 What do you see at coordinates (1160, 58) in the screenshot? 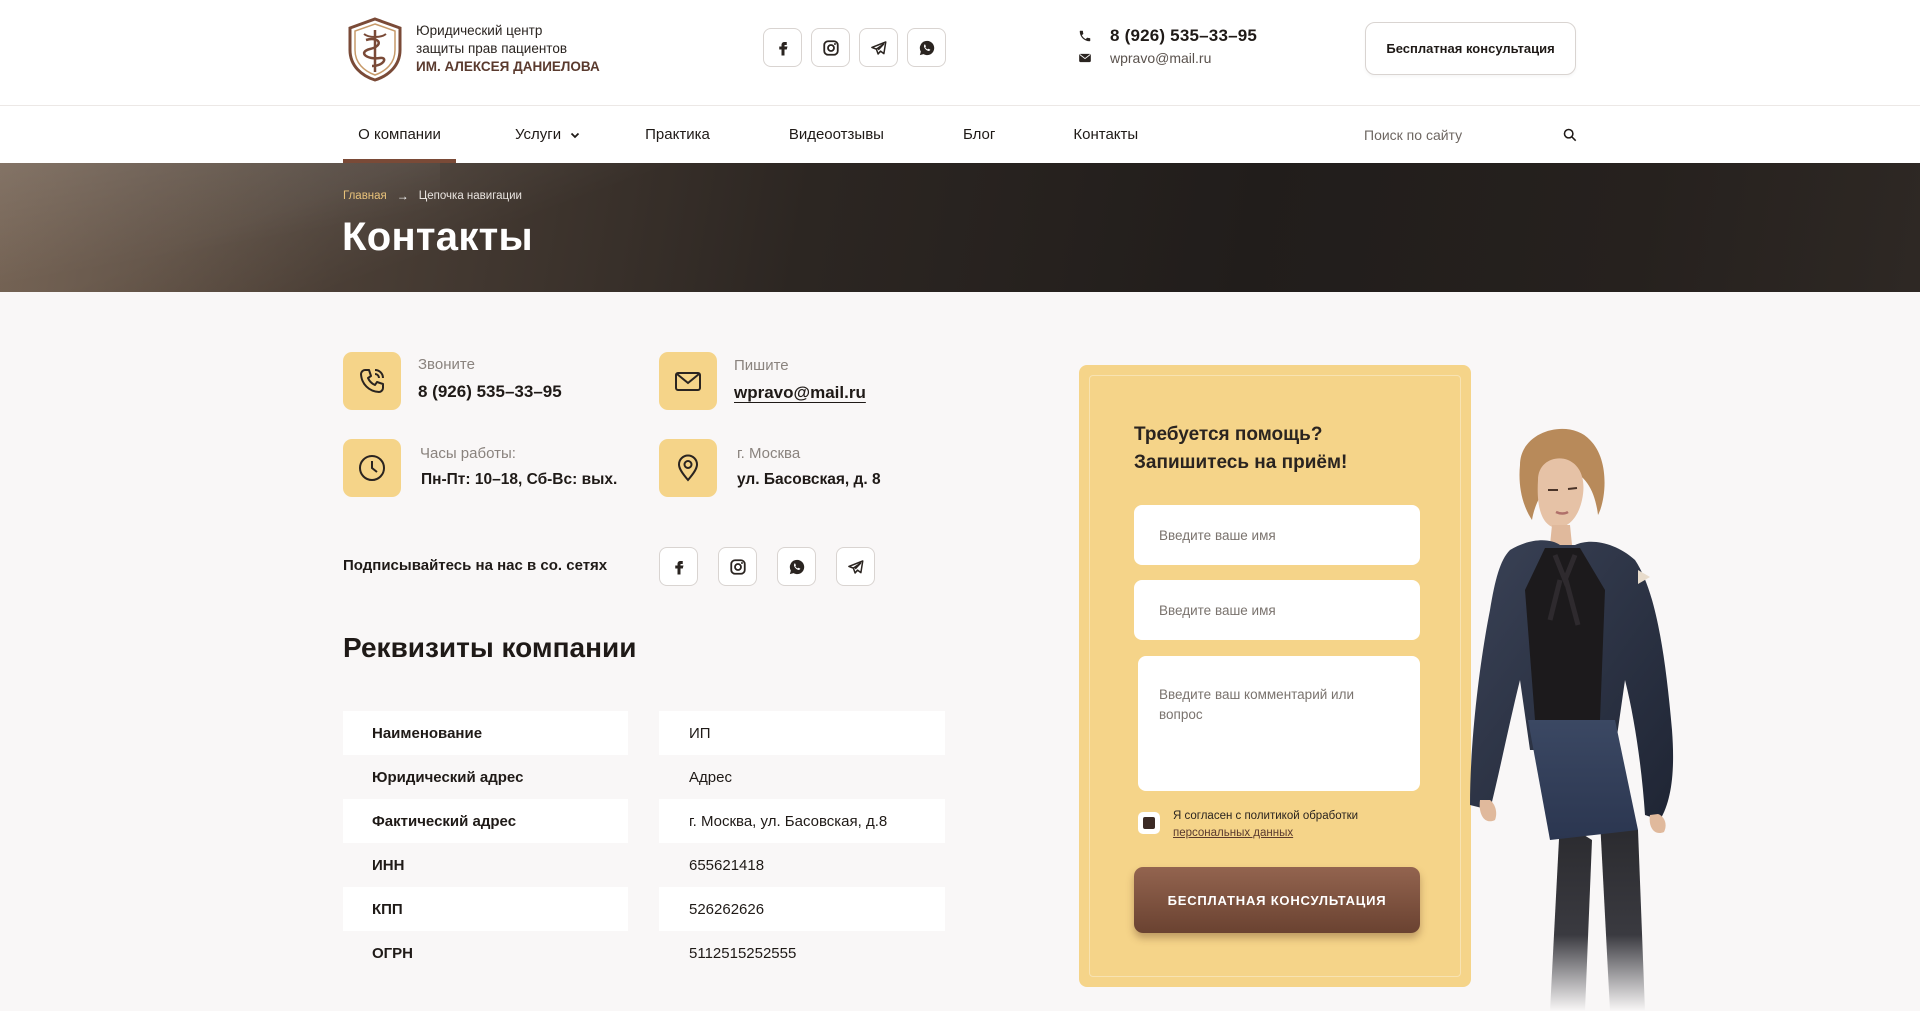
I see `header-email-link: wpravo@mail.ru` at bounding box center [1160, 58].